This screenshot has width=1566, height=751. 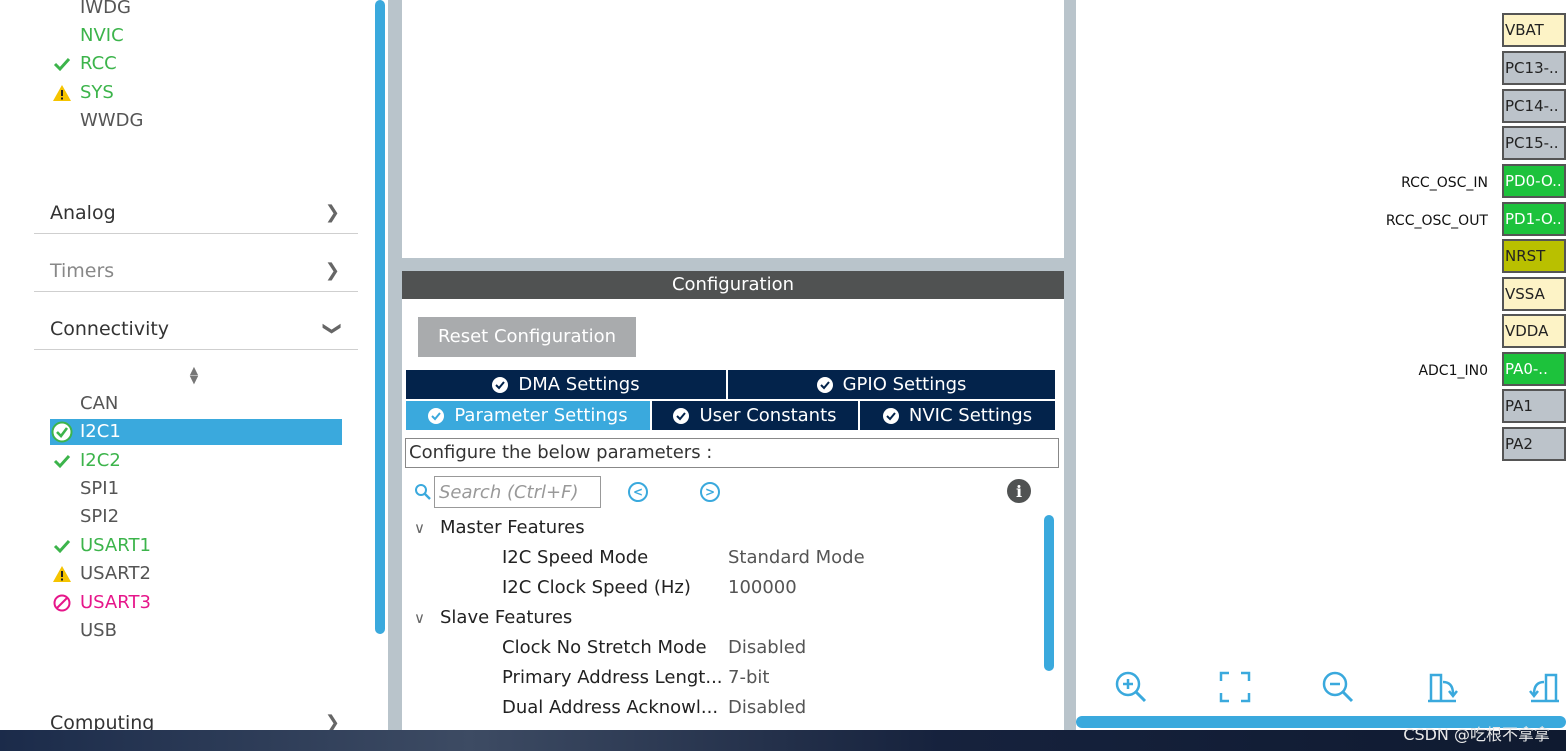 What do you see at coordinates (1534, 30) in the screenshot?
I see `pin-vbat: VBAT` at bounding box center [1534, 30].